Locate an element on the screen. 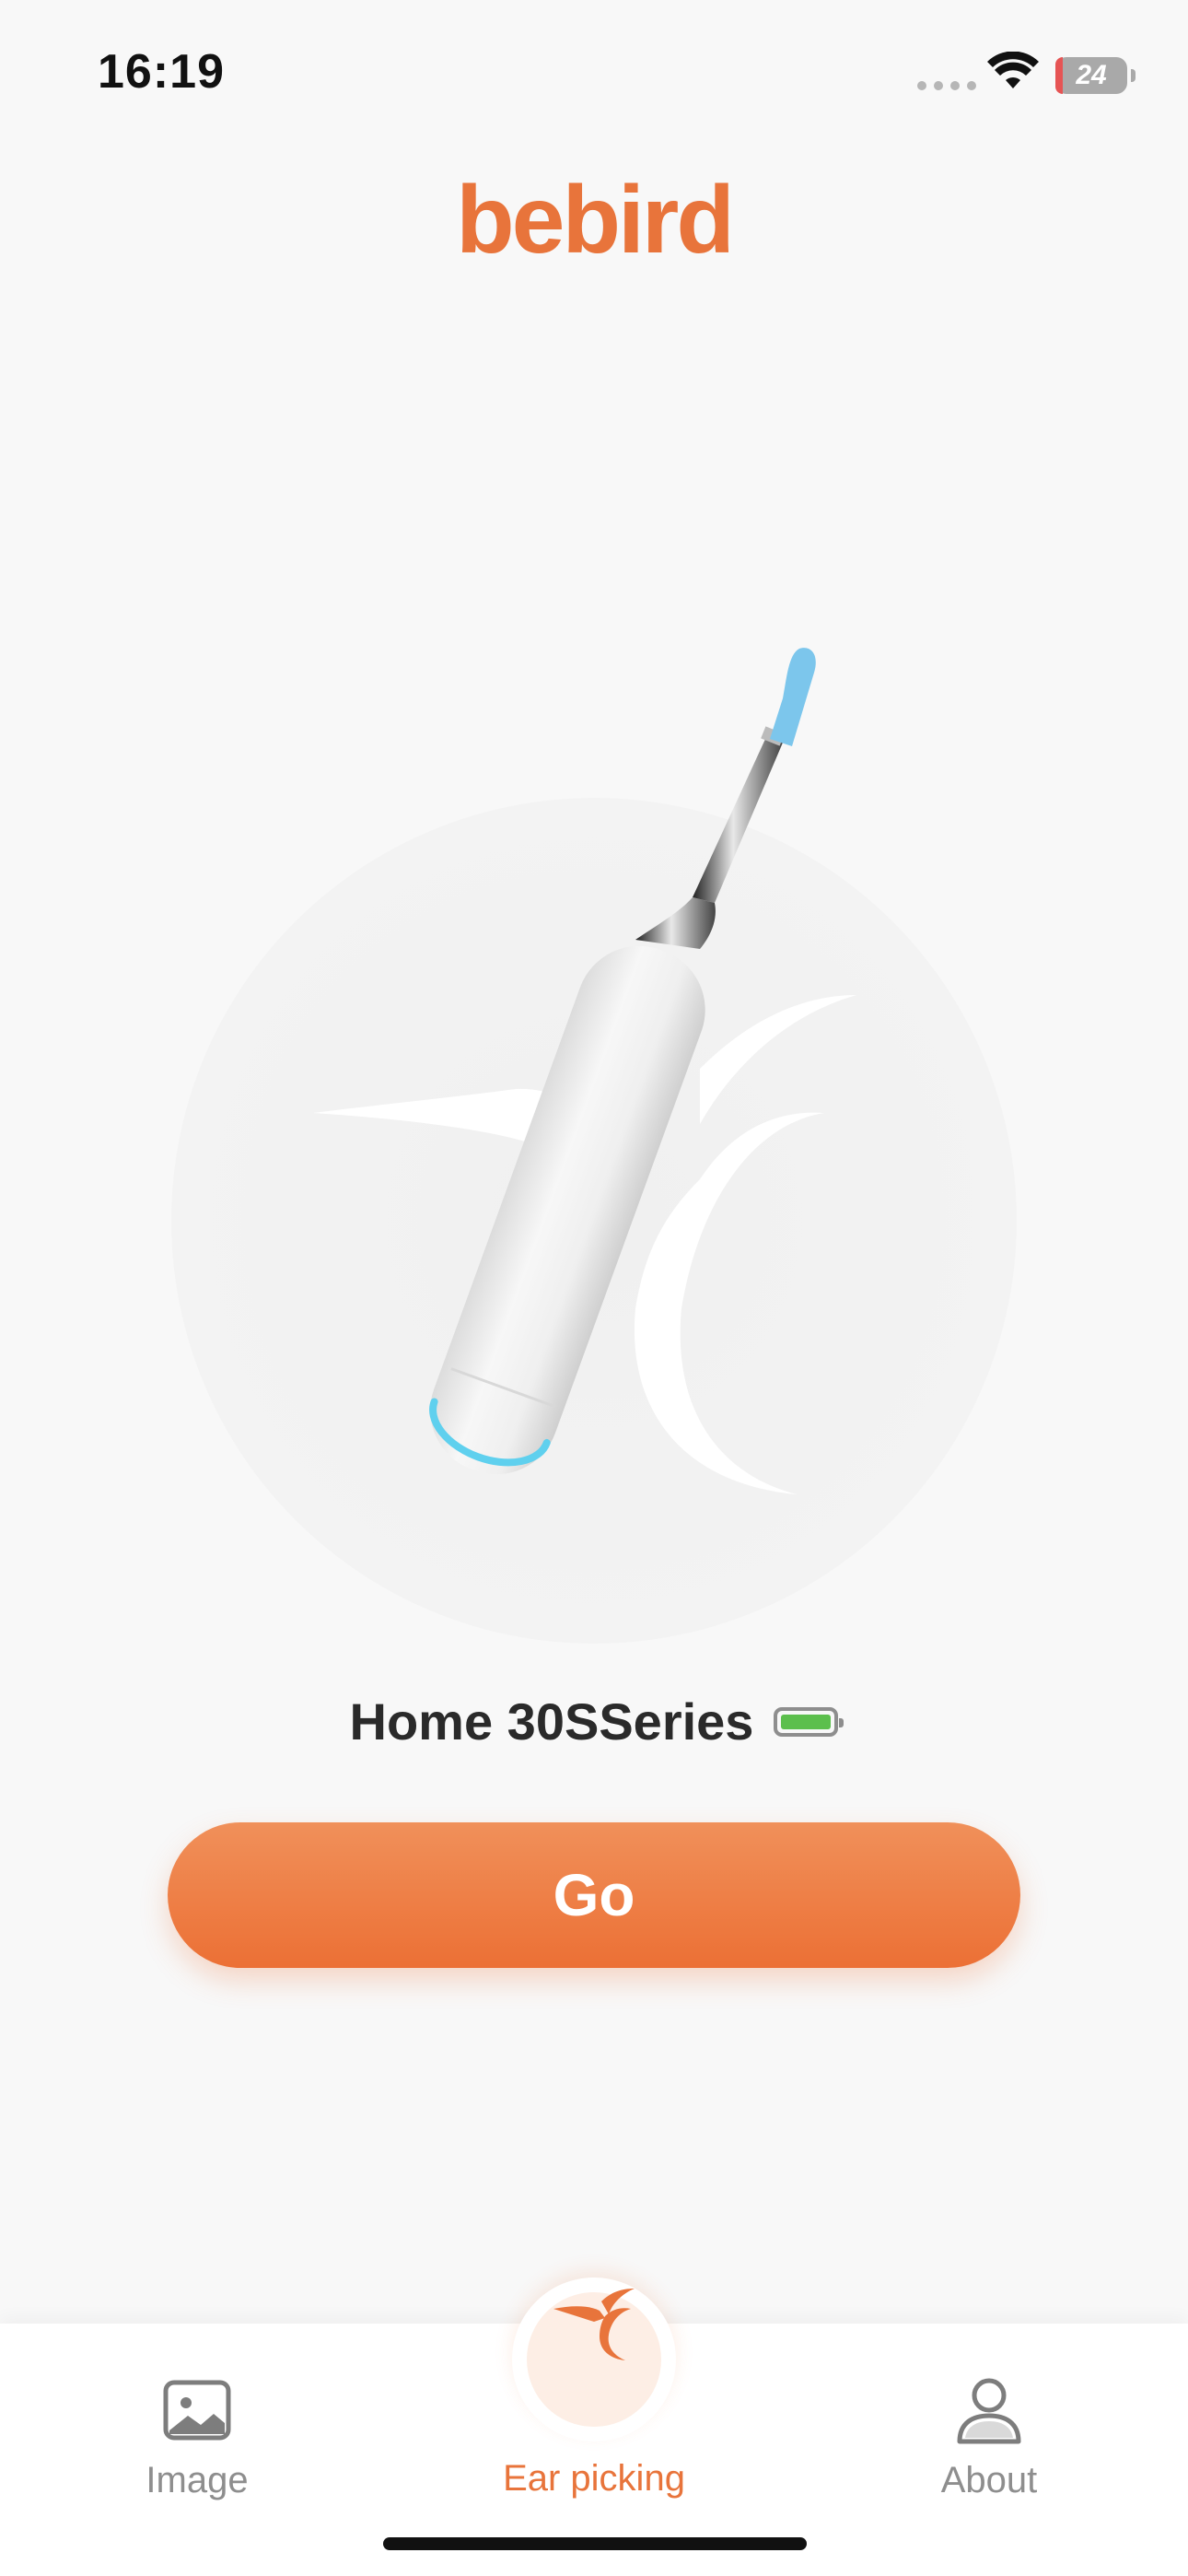  tab-about: About is located at coordinates (989, 2412).